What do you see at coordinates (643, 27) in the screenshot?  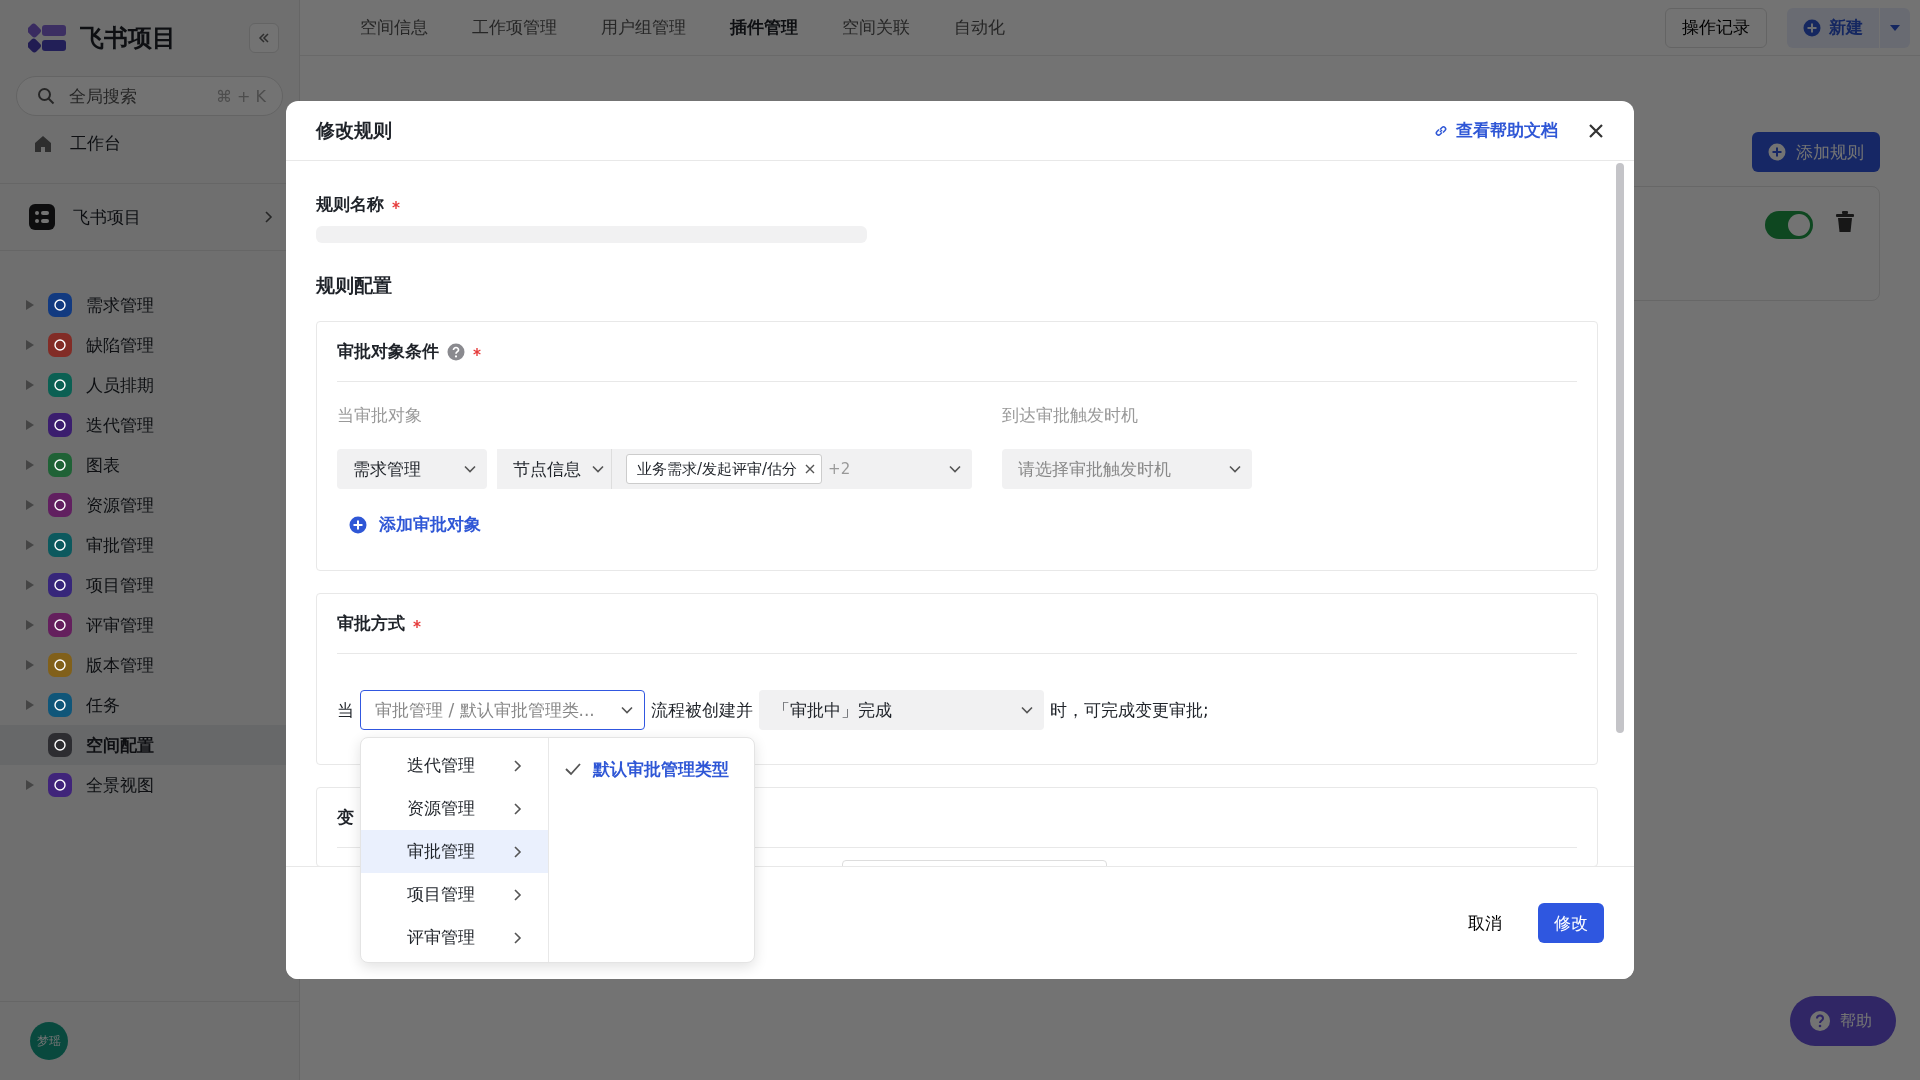 I see `nav-tab: 用户组管理` at bounding box center [643, 27].